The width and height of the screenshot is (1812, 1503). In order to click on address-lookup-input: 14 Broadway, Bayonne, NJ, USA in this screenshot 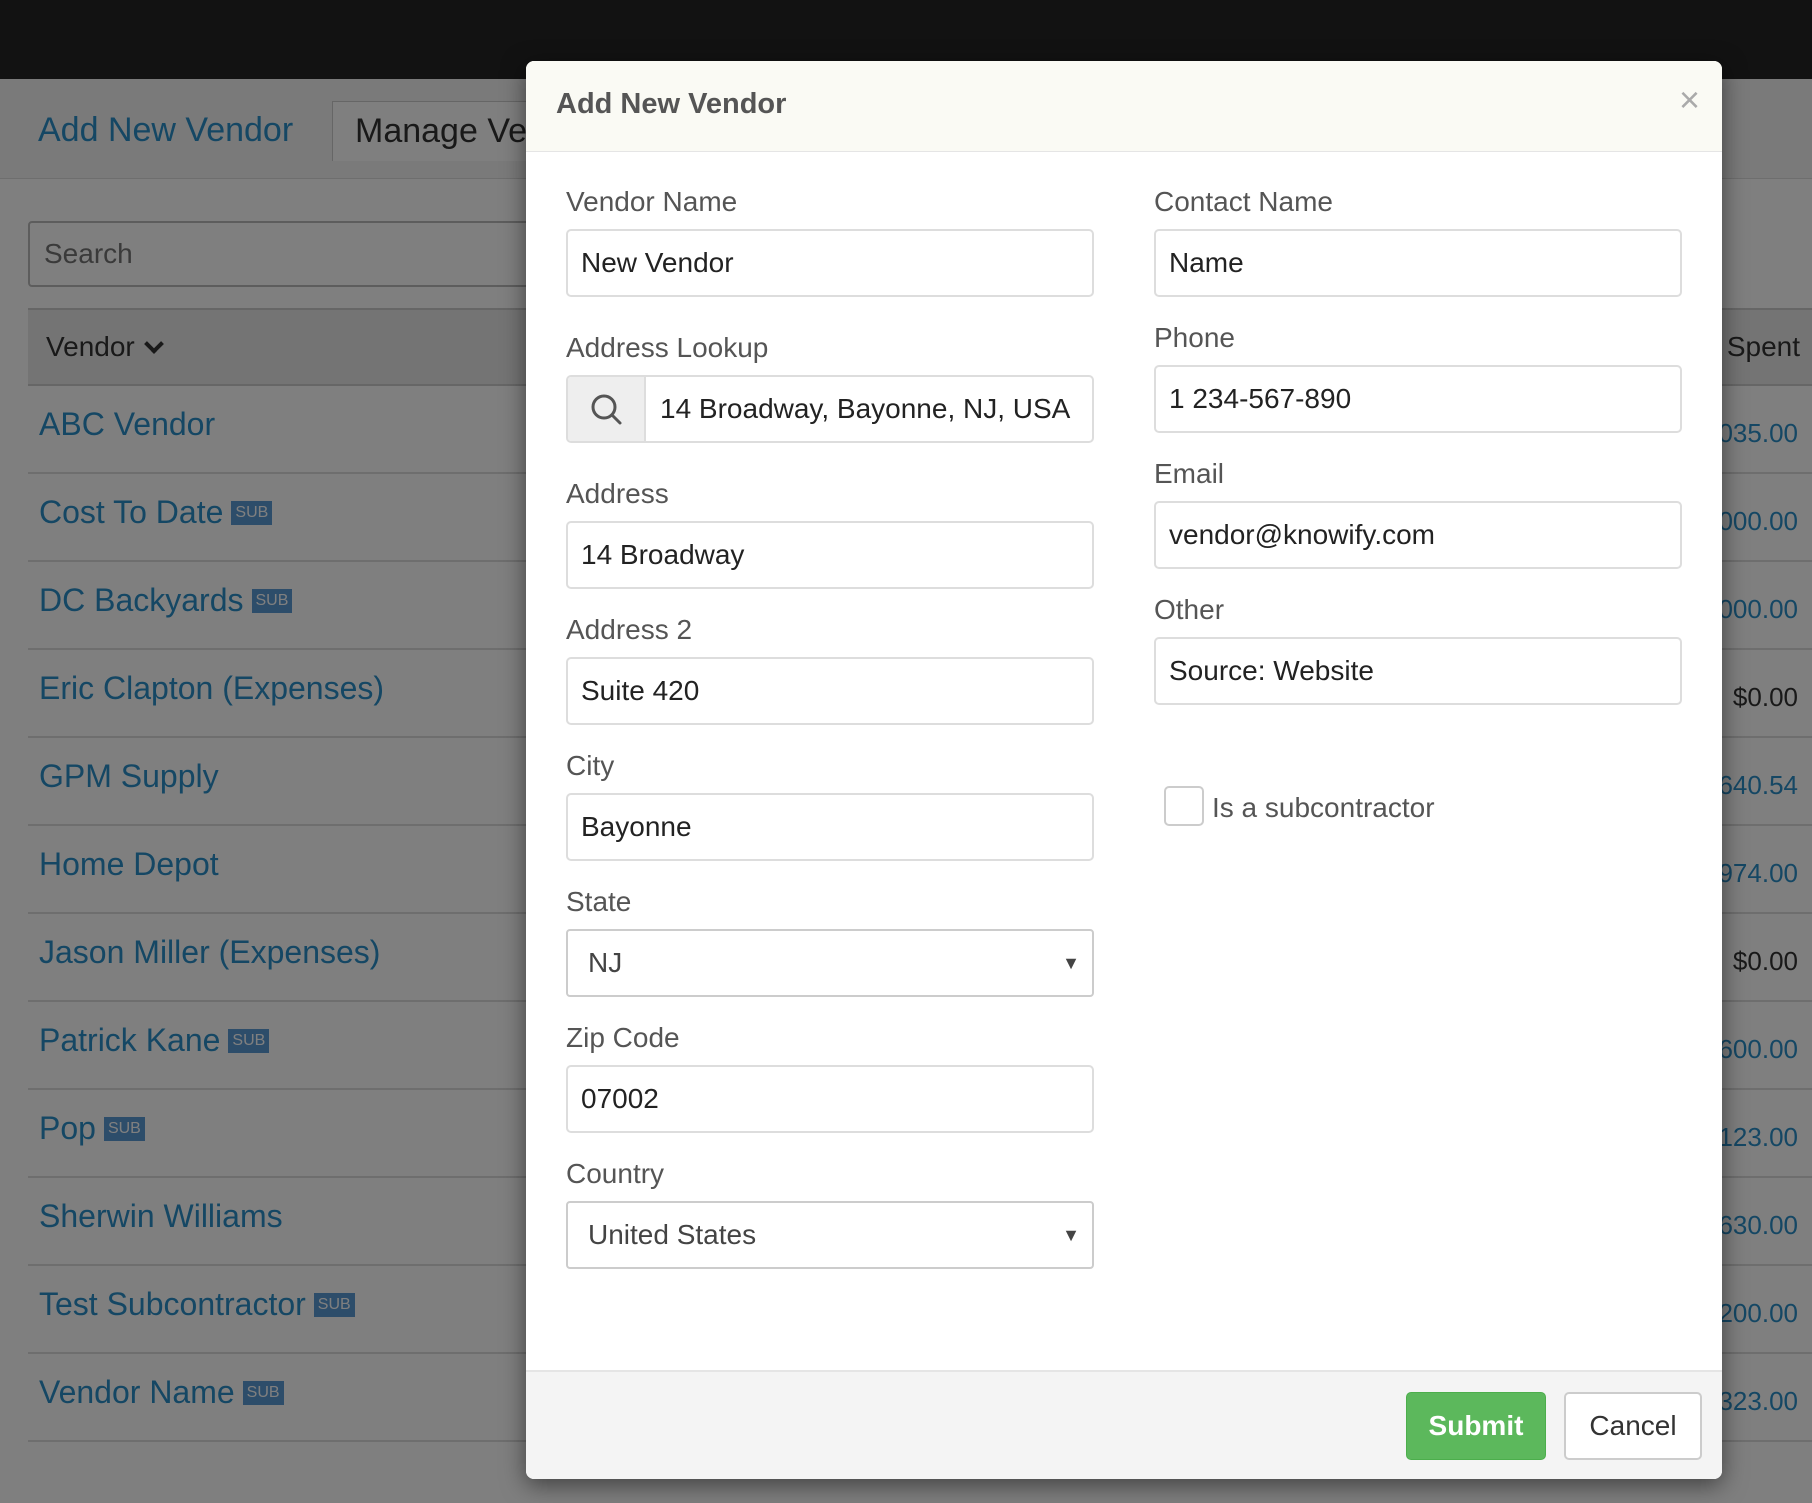, I will do `click(830, 409)`.